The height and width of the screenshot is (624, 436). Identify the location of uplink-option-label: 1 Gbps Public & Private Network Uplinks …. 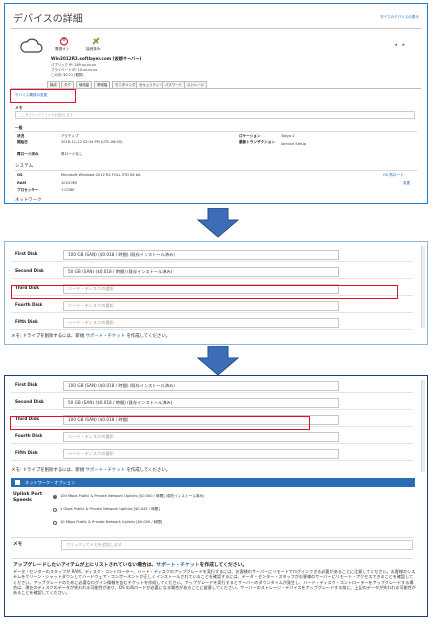
(110, 509).